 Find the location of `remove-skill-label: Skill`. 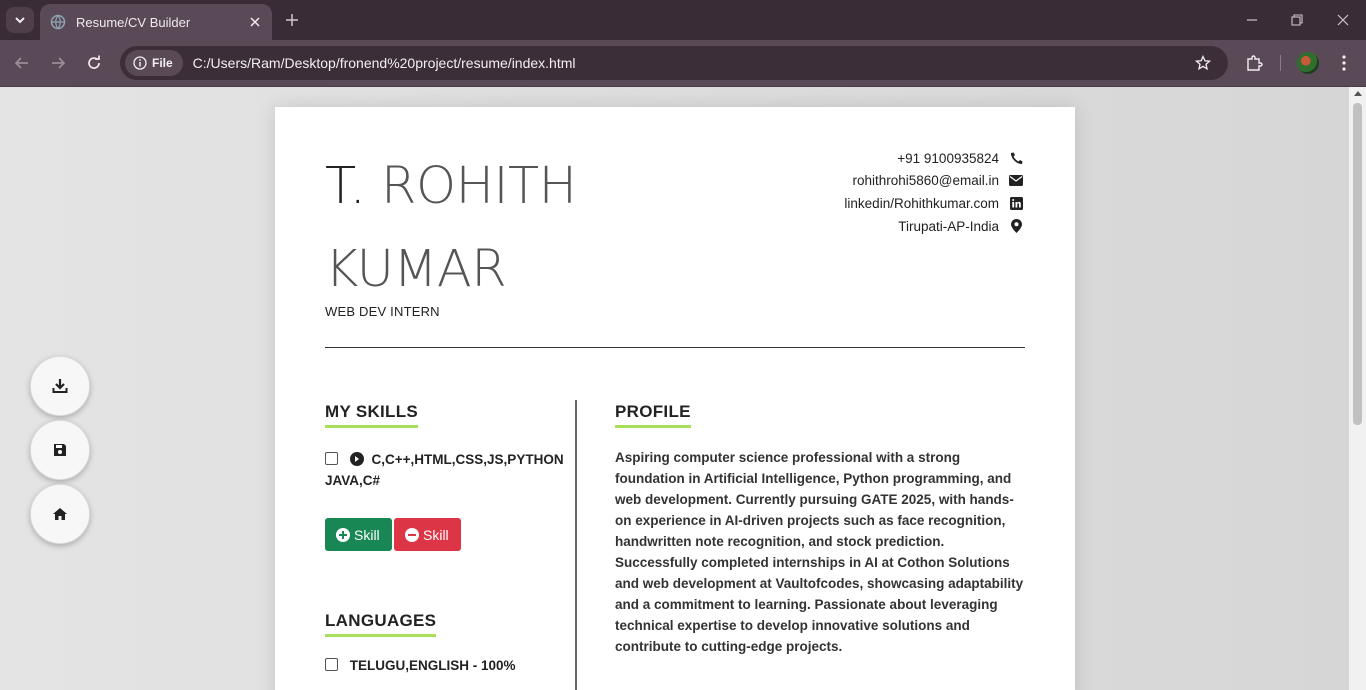

remove-skill-label: Skill is located at coordinates (436, 534).